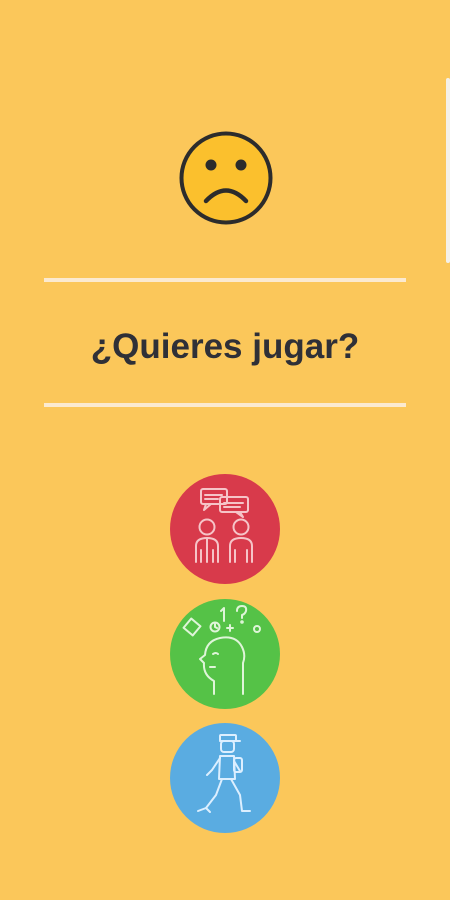 This screenshot has width=450, height=900. I want to click on people-talking-icon, so click(225, 529).